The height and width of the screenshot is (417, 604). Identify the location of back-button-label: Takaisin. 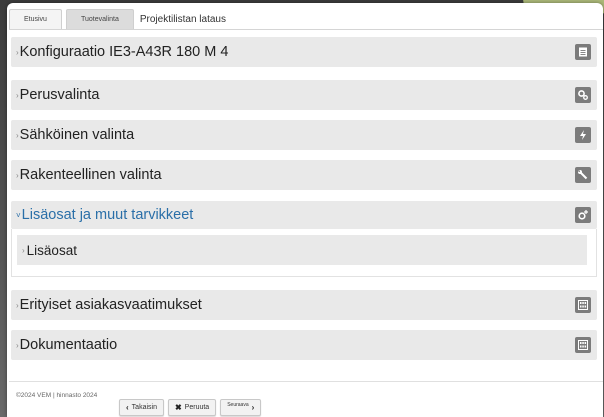
(144, 407).